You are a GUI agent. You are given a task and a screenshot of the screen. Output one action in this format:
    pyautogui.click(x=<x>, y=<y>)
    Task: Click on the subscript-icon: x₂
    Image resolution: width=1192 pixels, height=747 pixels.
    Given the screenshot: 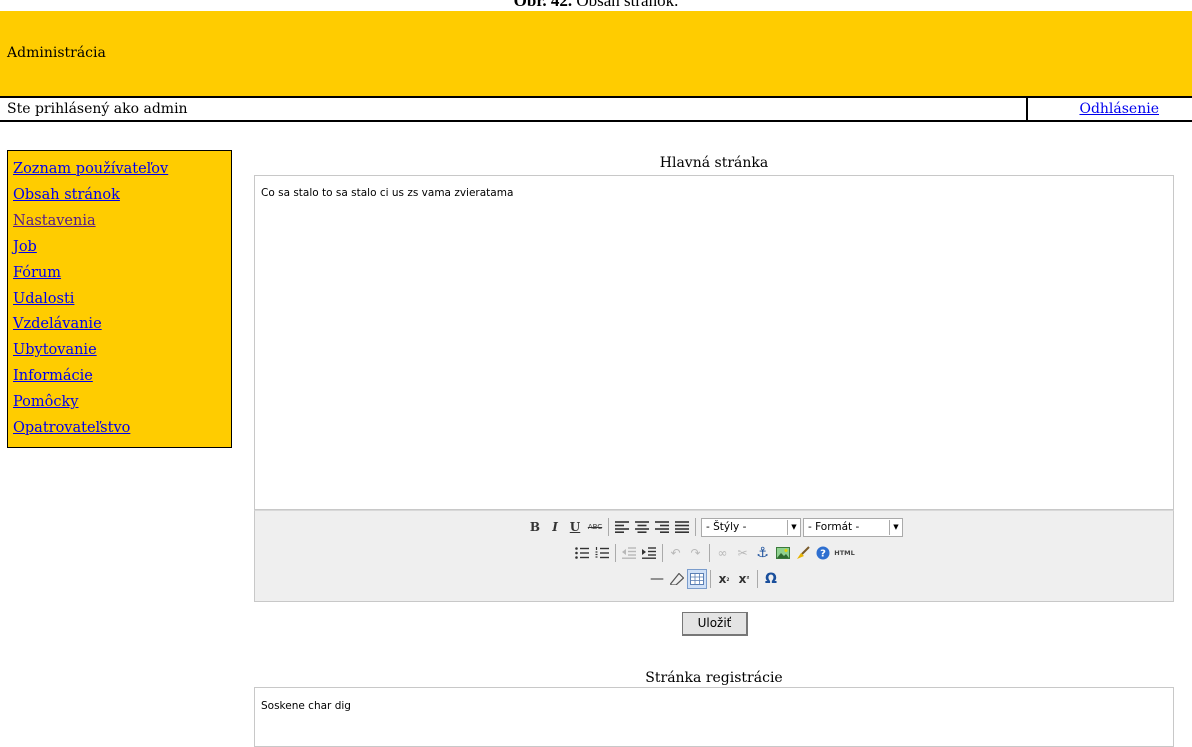 What is the action you would take?
    pyautogui.click(x=724, y=579)
    